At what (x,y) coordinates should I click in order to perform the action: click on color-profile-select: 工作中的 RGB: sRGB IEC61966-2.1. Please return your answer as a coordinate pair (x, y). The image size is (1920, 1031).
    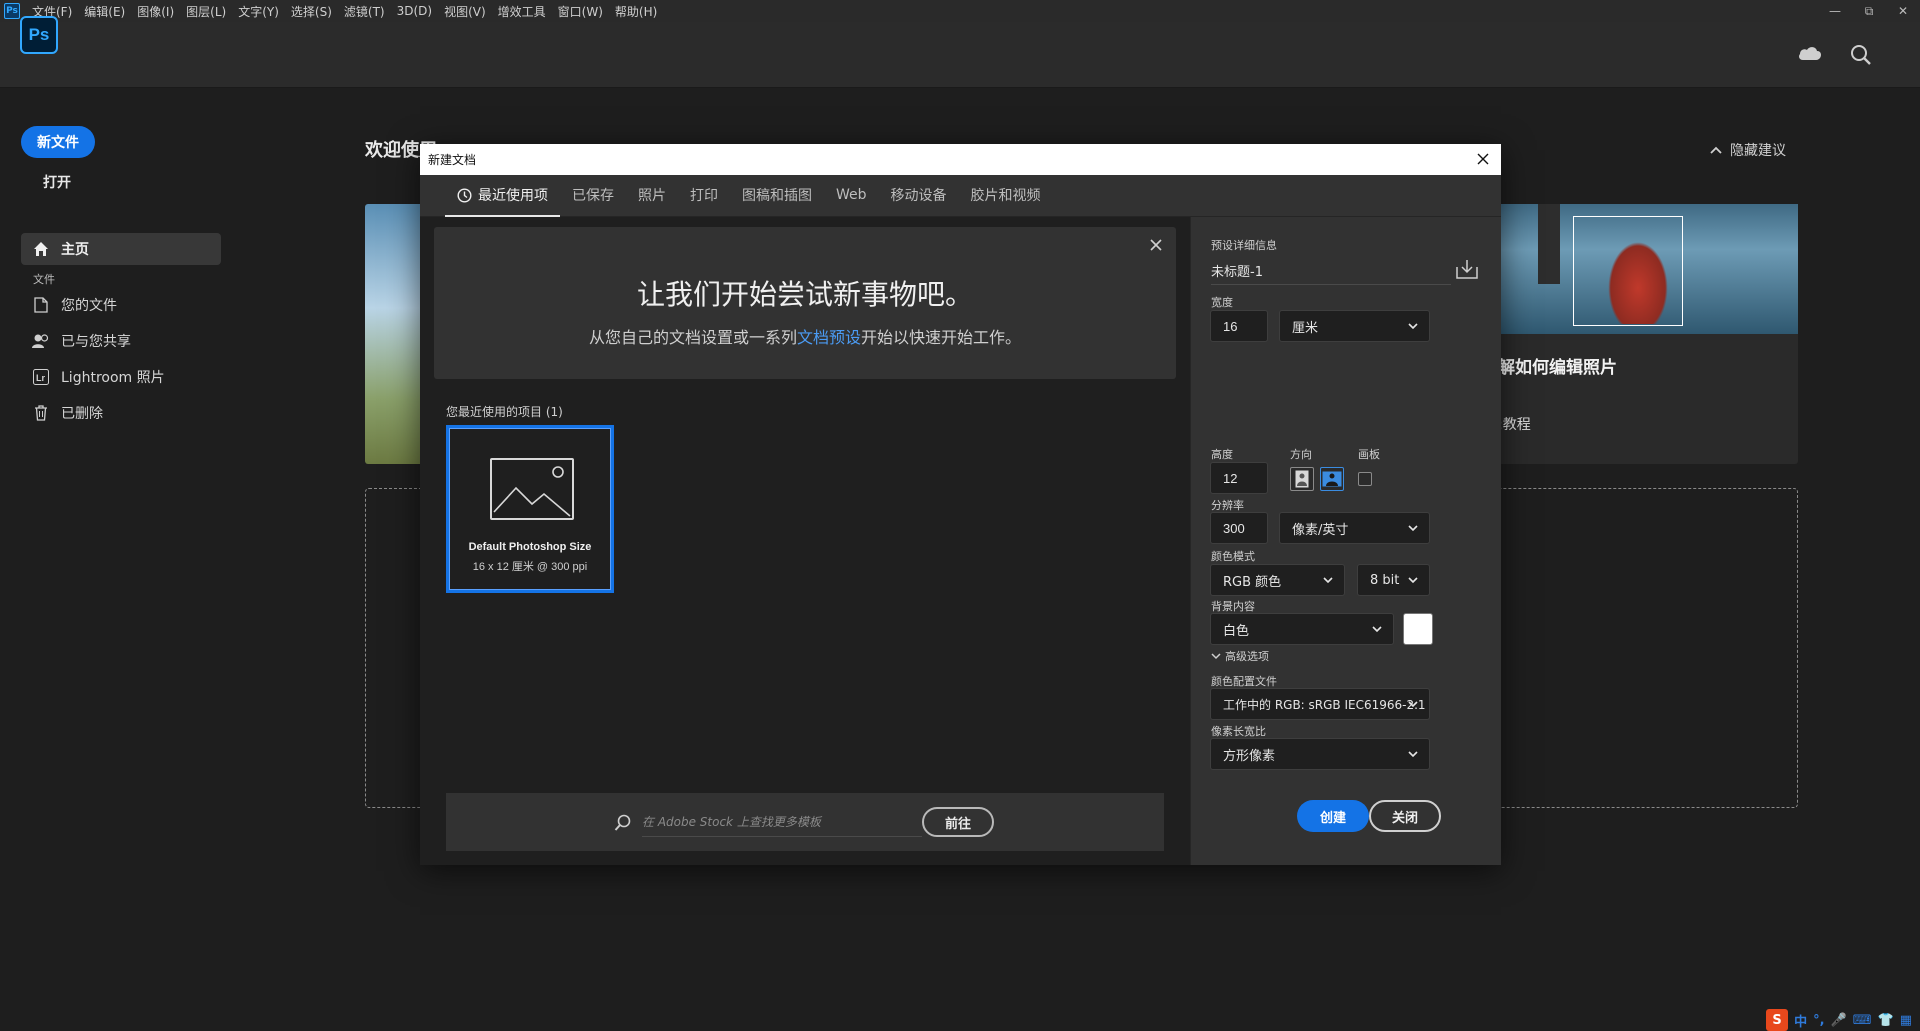
    Looking at the image, I should click on (1320, 704).